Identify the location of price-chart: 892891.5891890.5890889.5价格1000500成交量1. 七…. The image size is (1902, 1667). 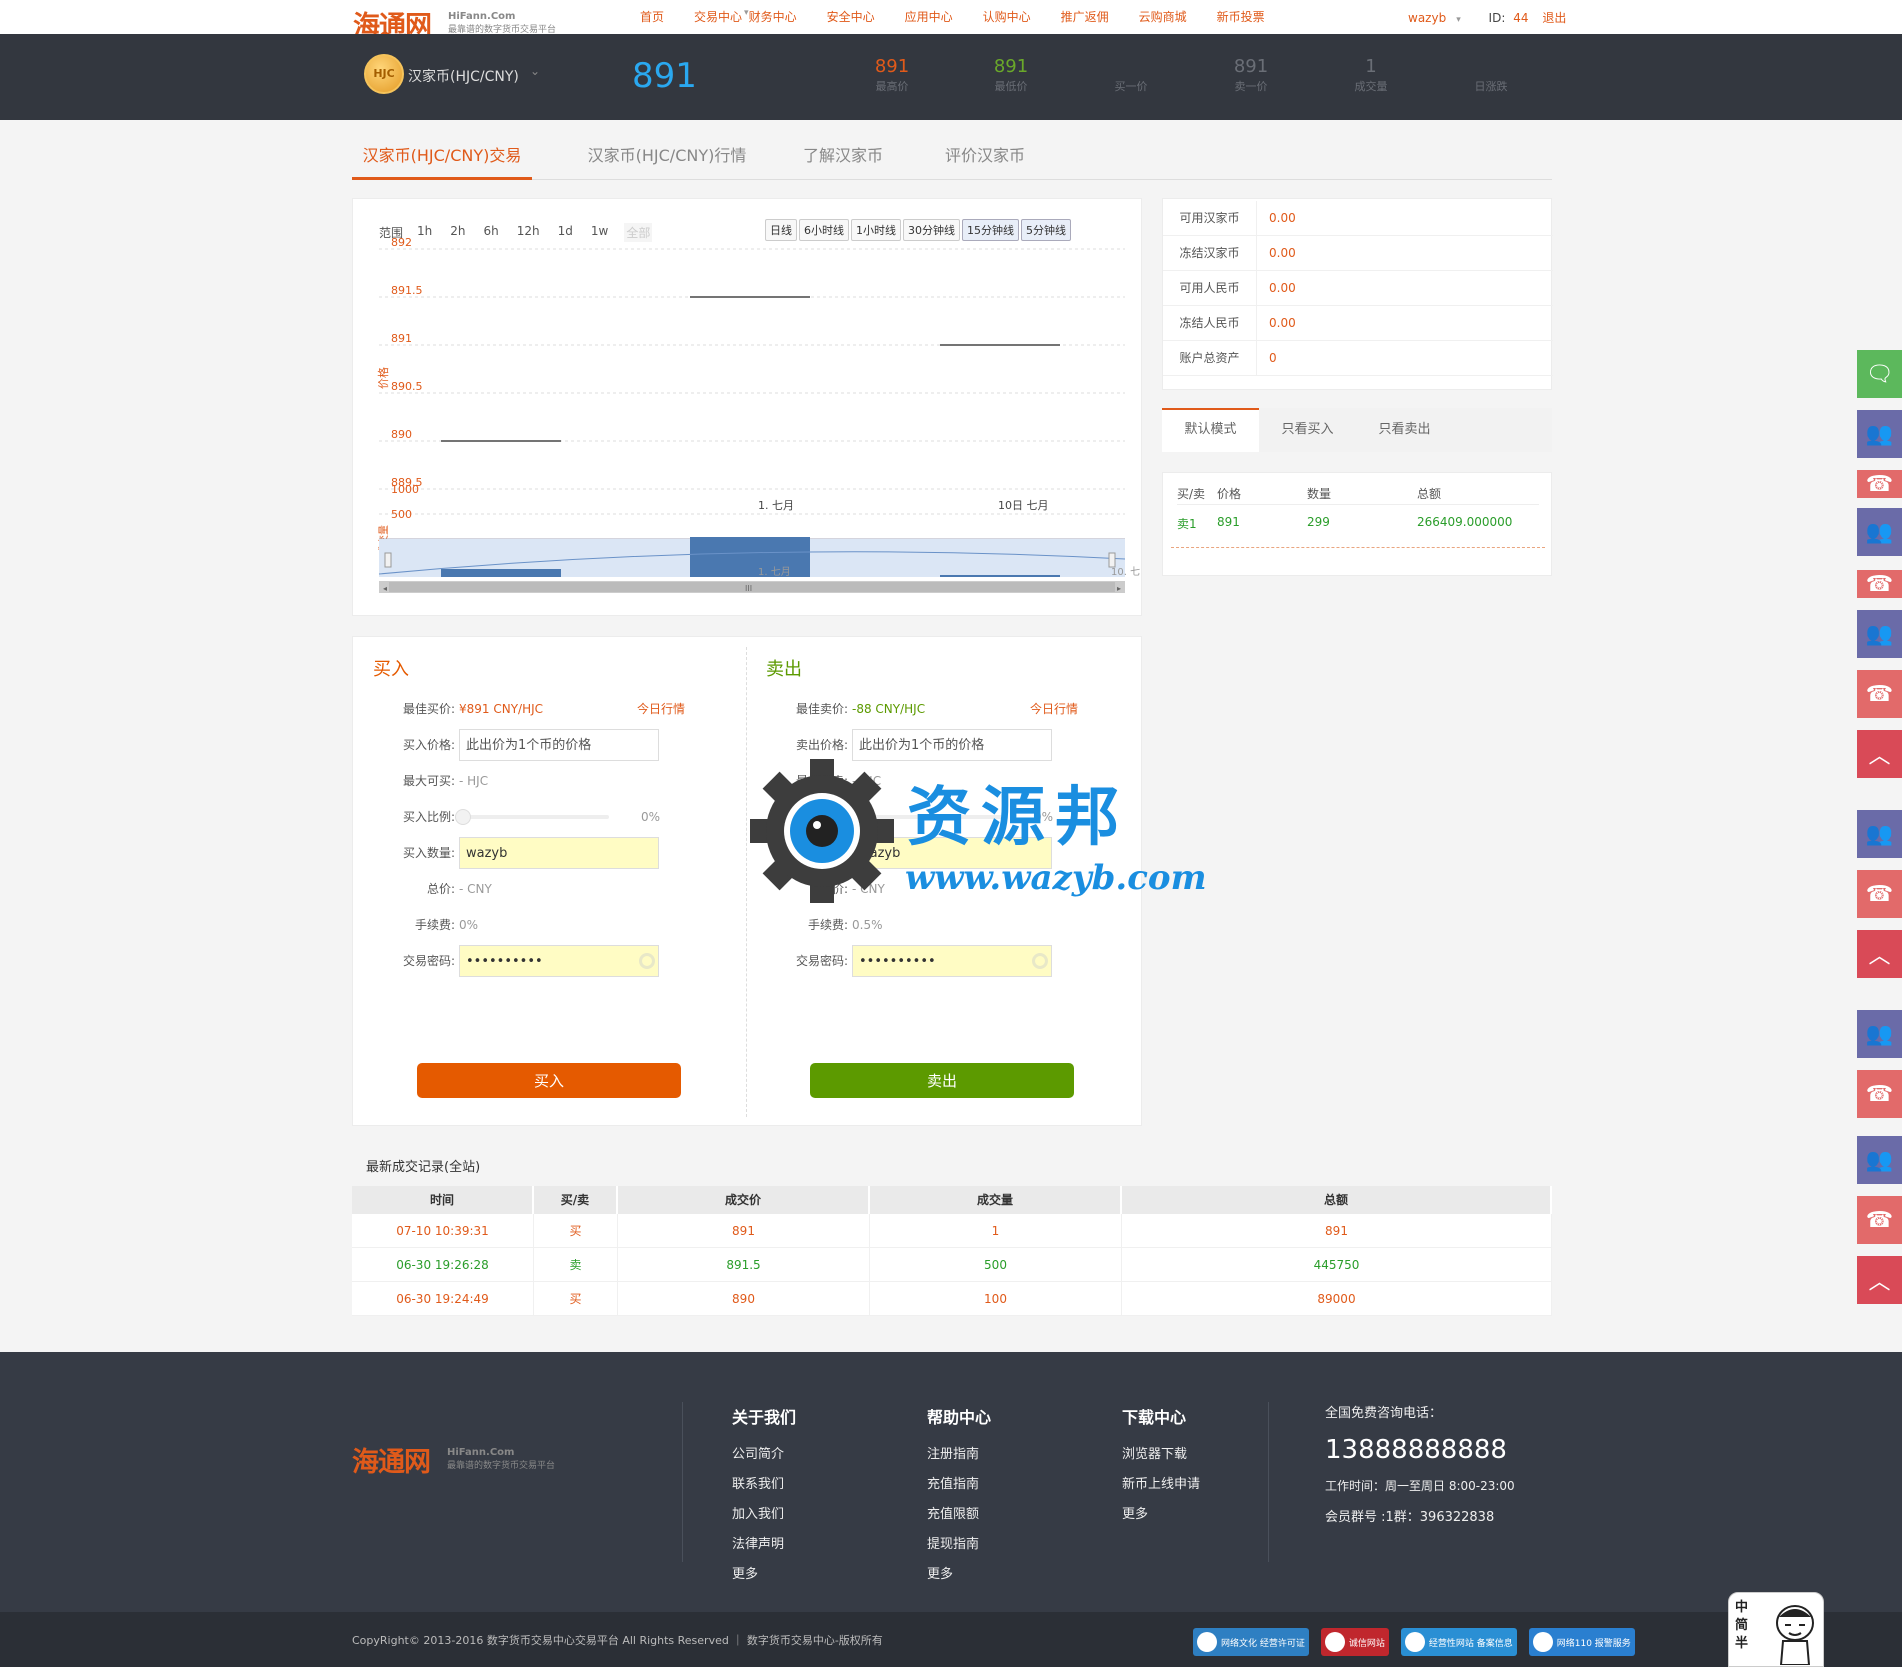
(748, 408).